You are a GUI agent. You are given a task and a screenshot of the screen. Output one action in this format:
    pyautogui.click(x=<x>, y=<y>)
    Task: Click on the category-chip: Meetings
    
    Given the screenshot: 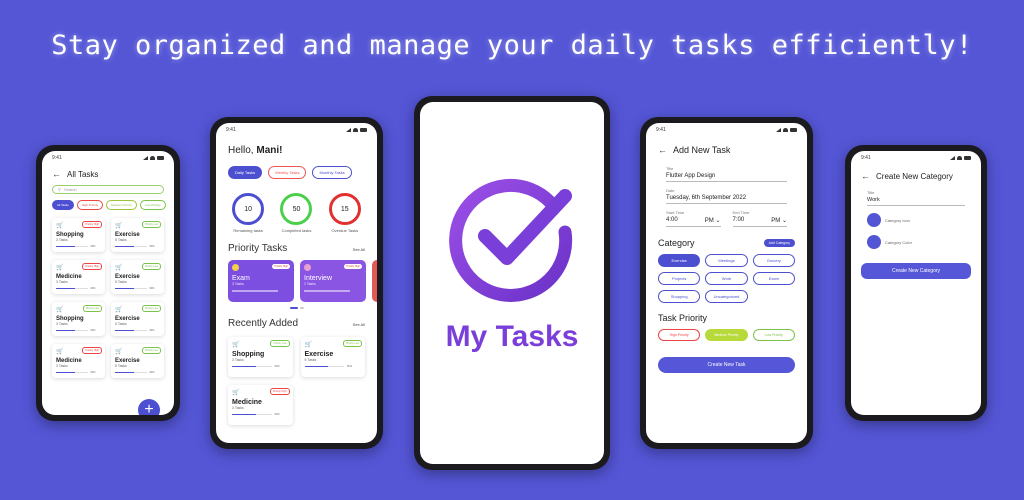 What is the action you would take?
    pyautogui.click(x=726, y=260)
    